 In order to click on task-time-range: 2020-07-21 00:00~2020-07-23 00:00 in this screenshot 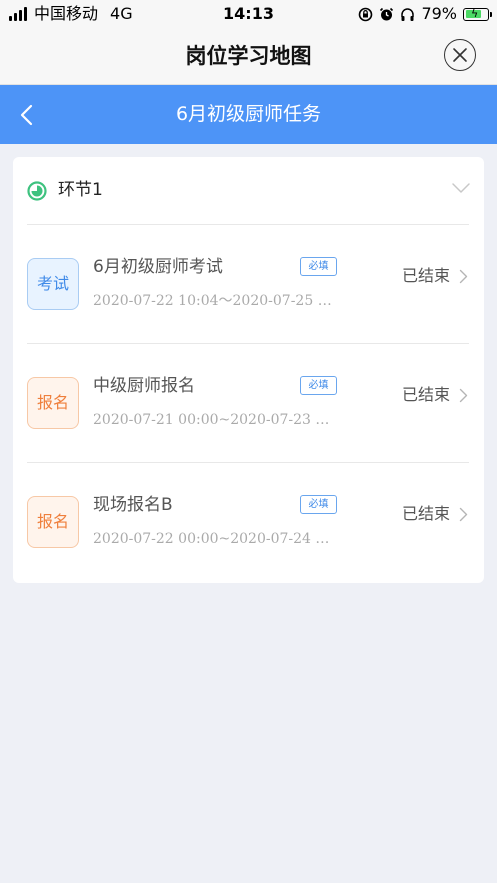, I will do `click(215, 420)`.